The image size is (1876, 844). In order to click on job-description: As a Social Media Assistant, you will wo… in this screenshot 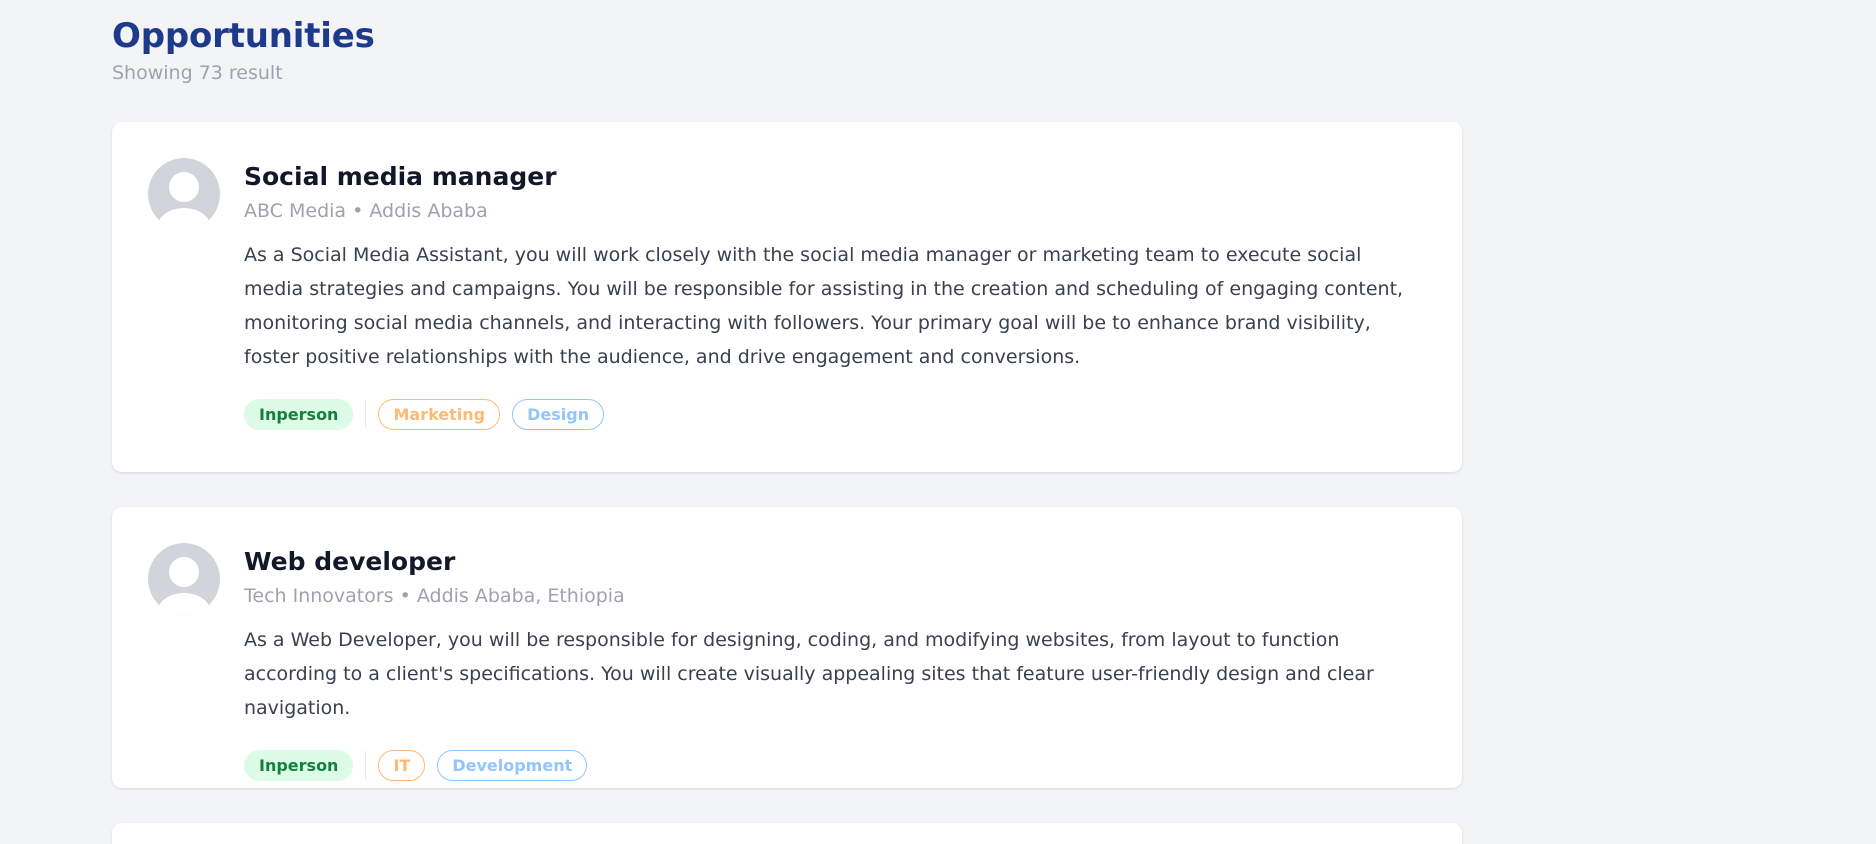, I will do `click(824, 306)`.